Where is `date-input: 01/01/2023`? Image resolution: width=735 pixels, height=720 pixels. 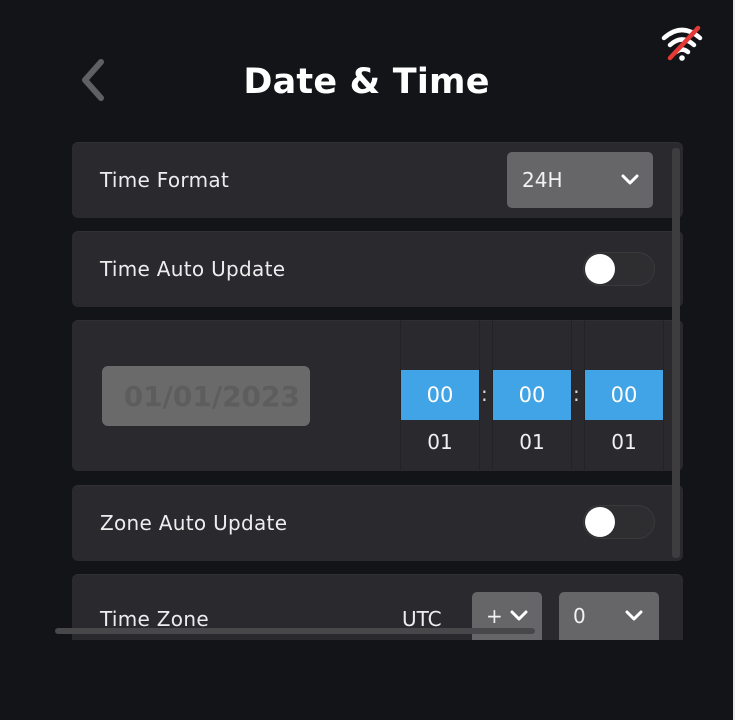 date-input: 01/01/2023 is located at coordinates (206, 396).